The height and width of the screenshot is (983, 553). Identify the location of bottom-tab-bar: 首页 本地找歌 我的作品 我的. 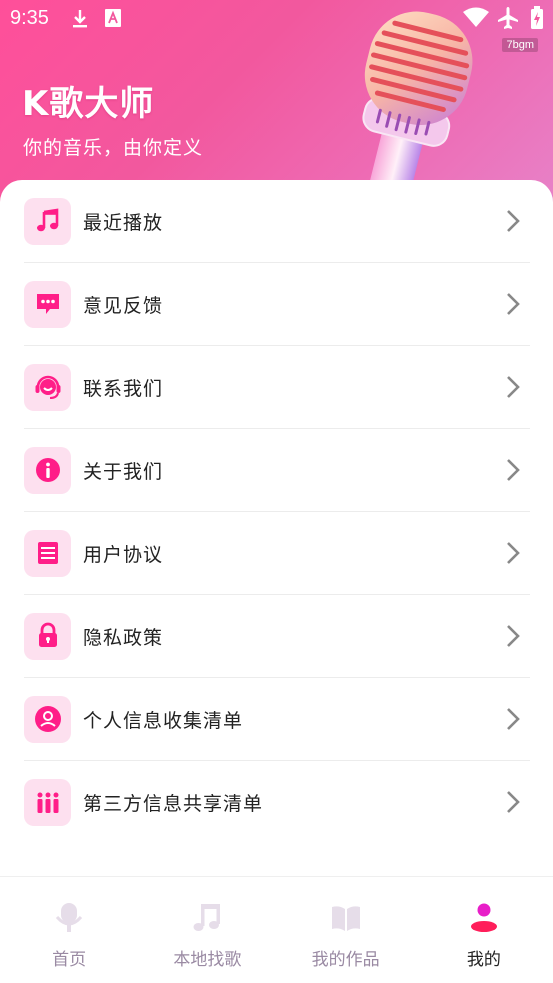
(276, 929).